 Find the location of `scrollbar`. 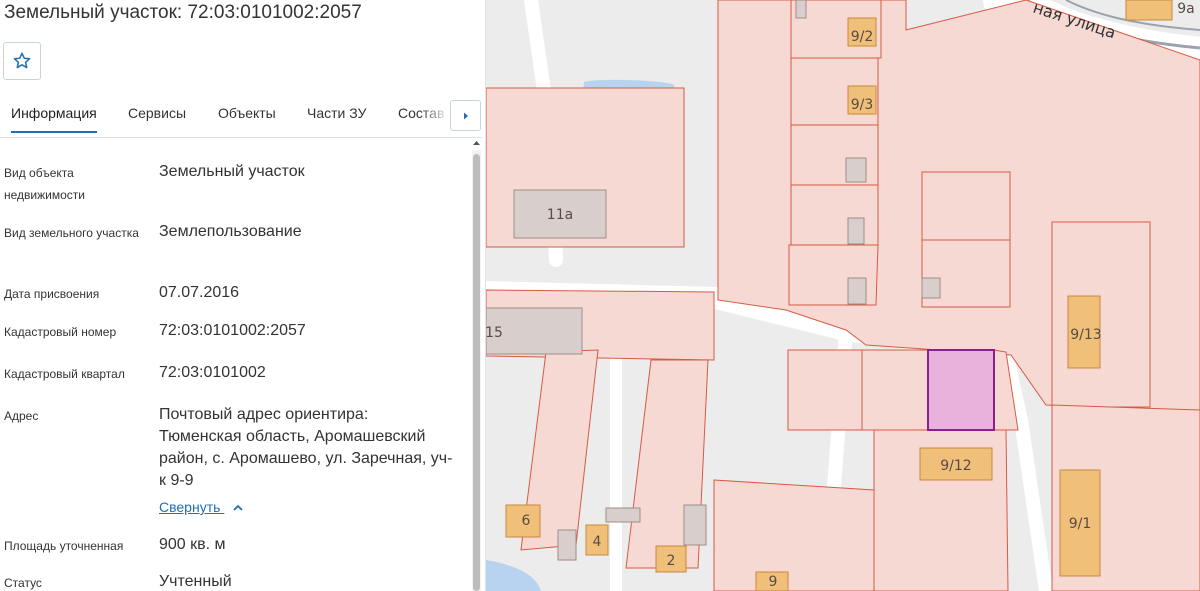

scrollbar is located at coordinates (476, 370).